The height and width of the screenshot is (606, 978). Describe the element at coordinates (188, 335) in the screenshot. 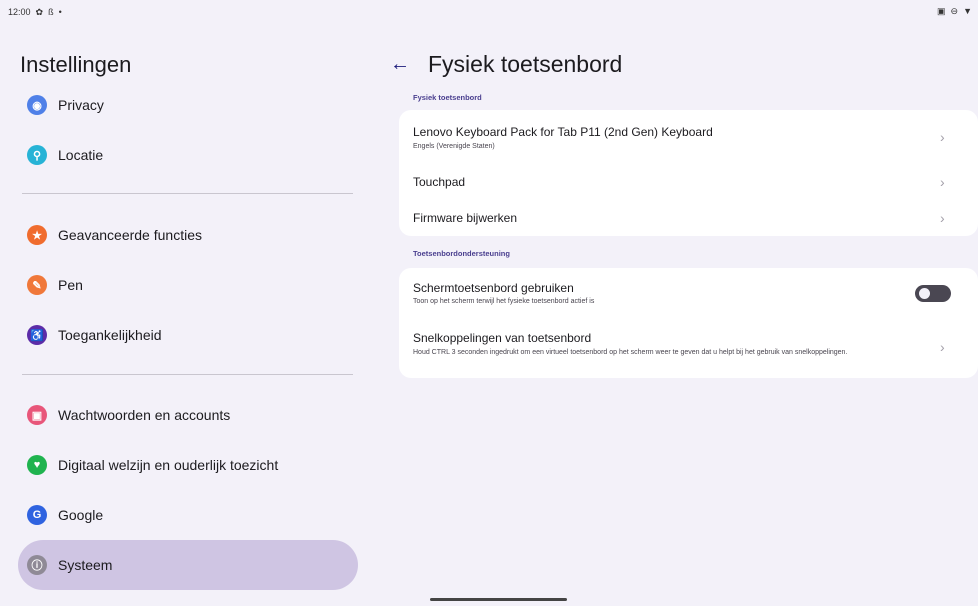

I see `sidebar-item-toegankelijkheid: ♿ Toegankelijkheid` at that location.